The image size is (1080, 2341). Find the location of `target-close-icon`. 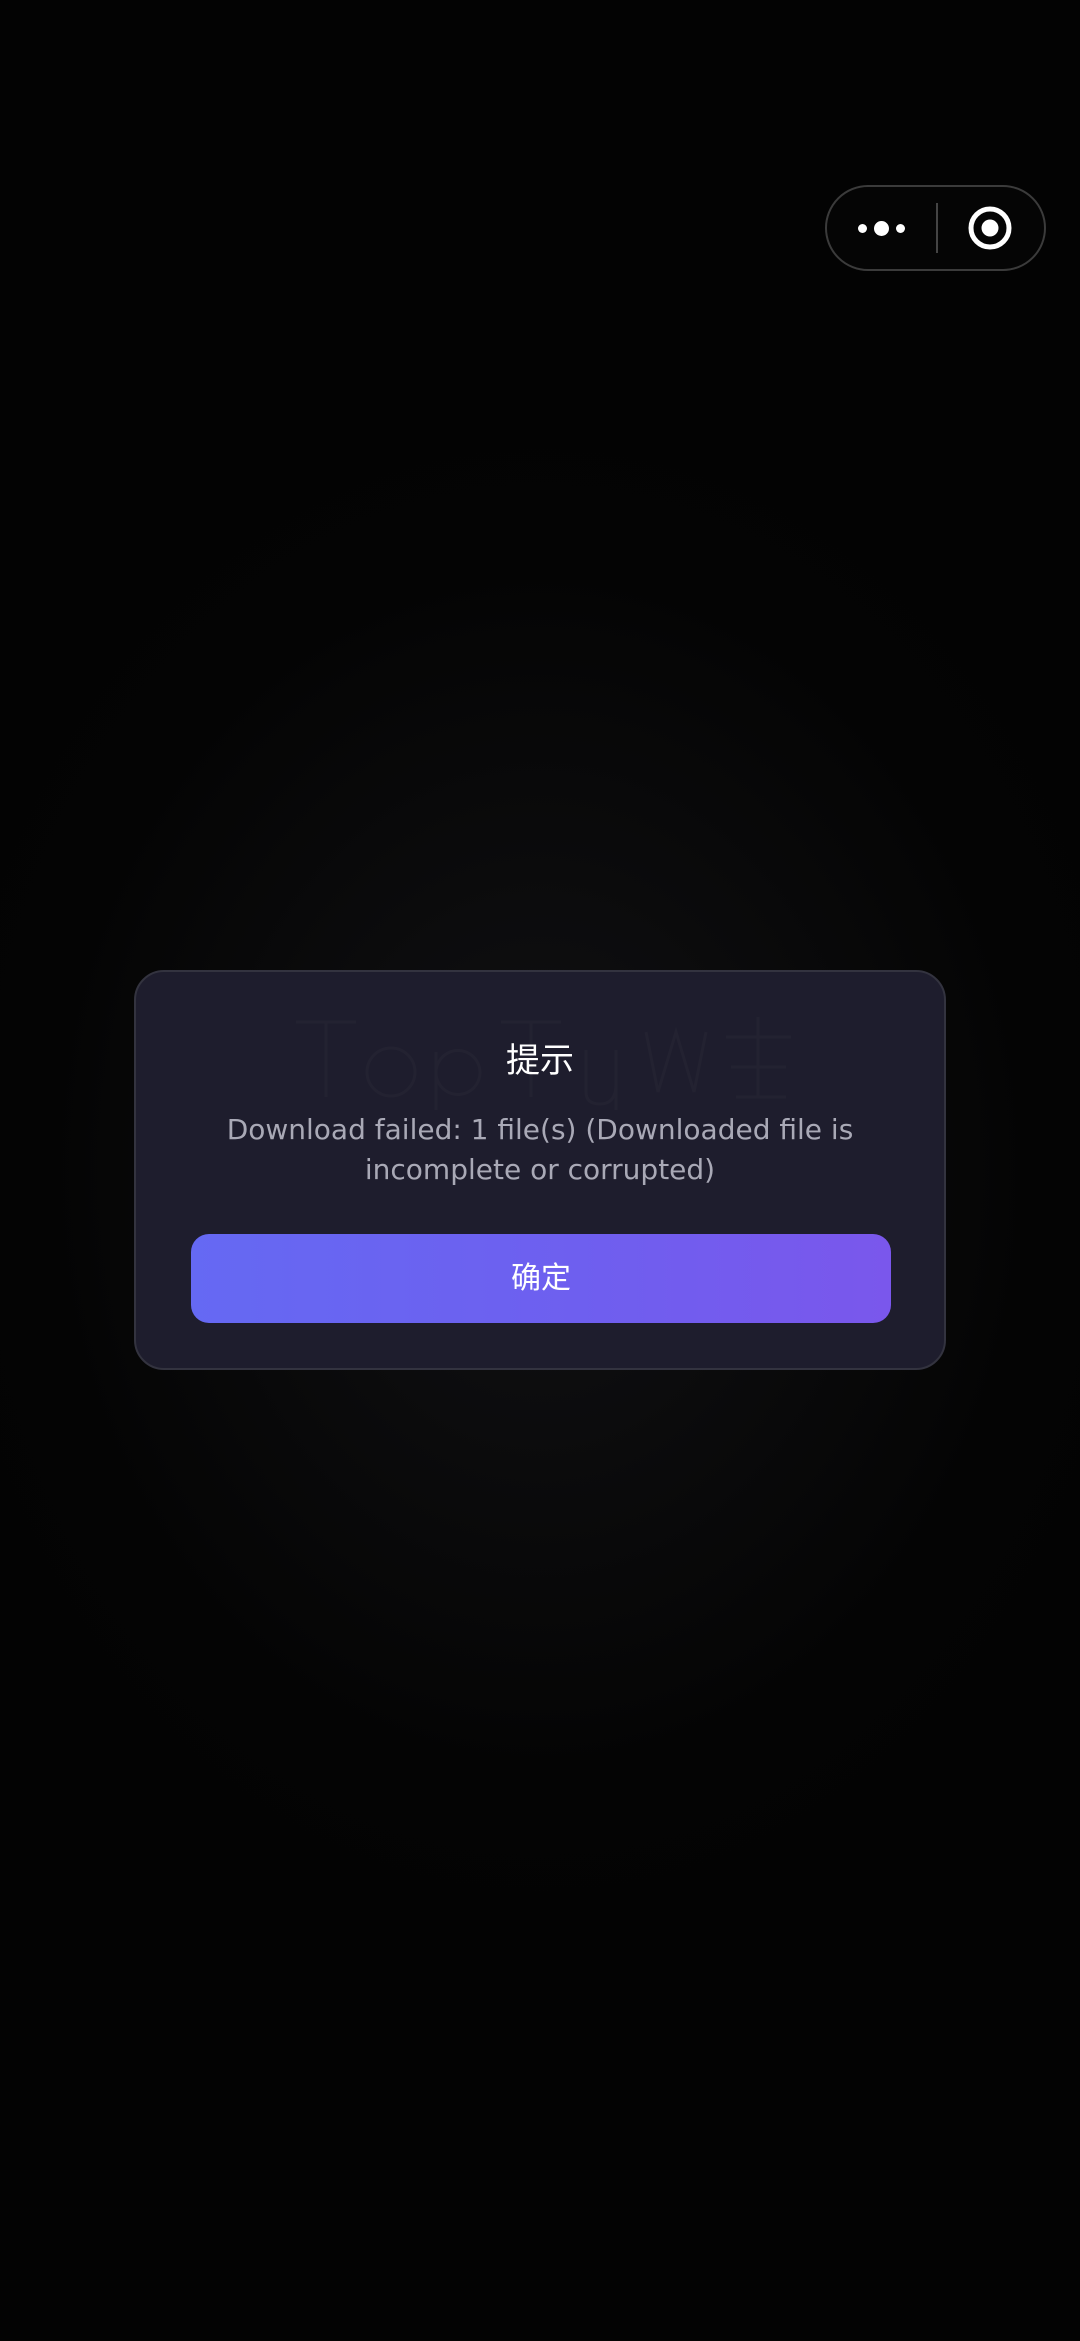

target-close-icon is located at coordinates (990, 228).